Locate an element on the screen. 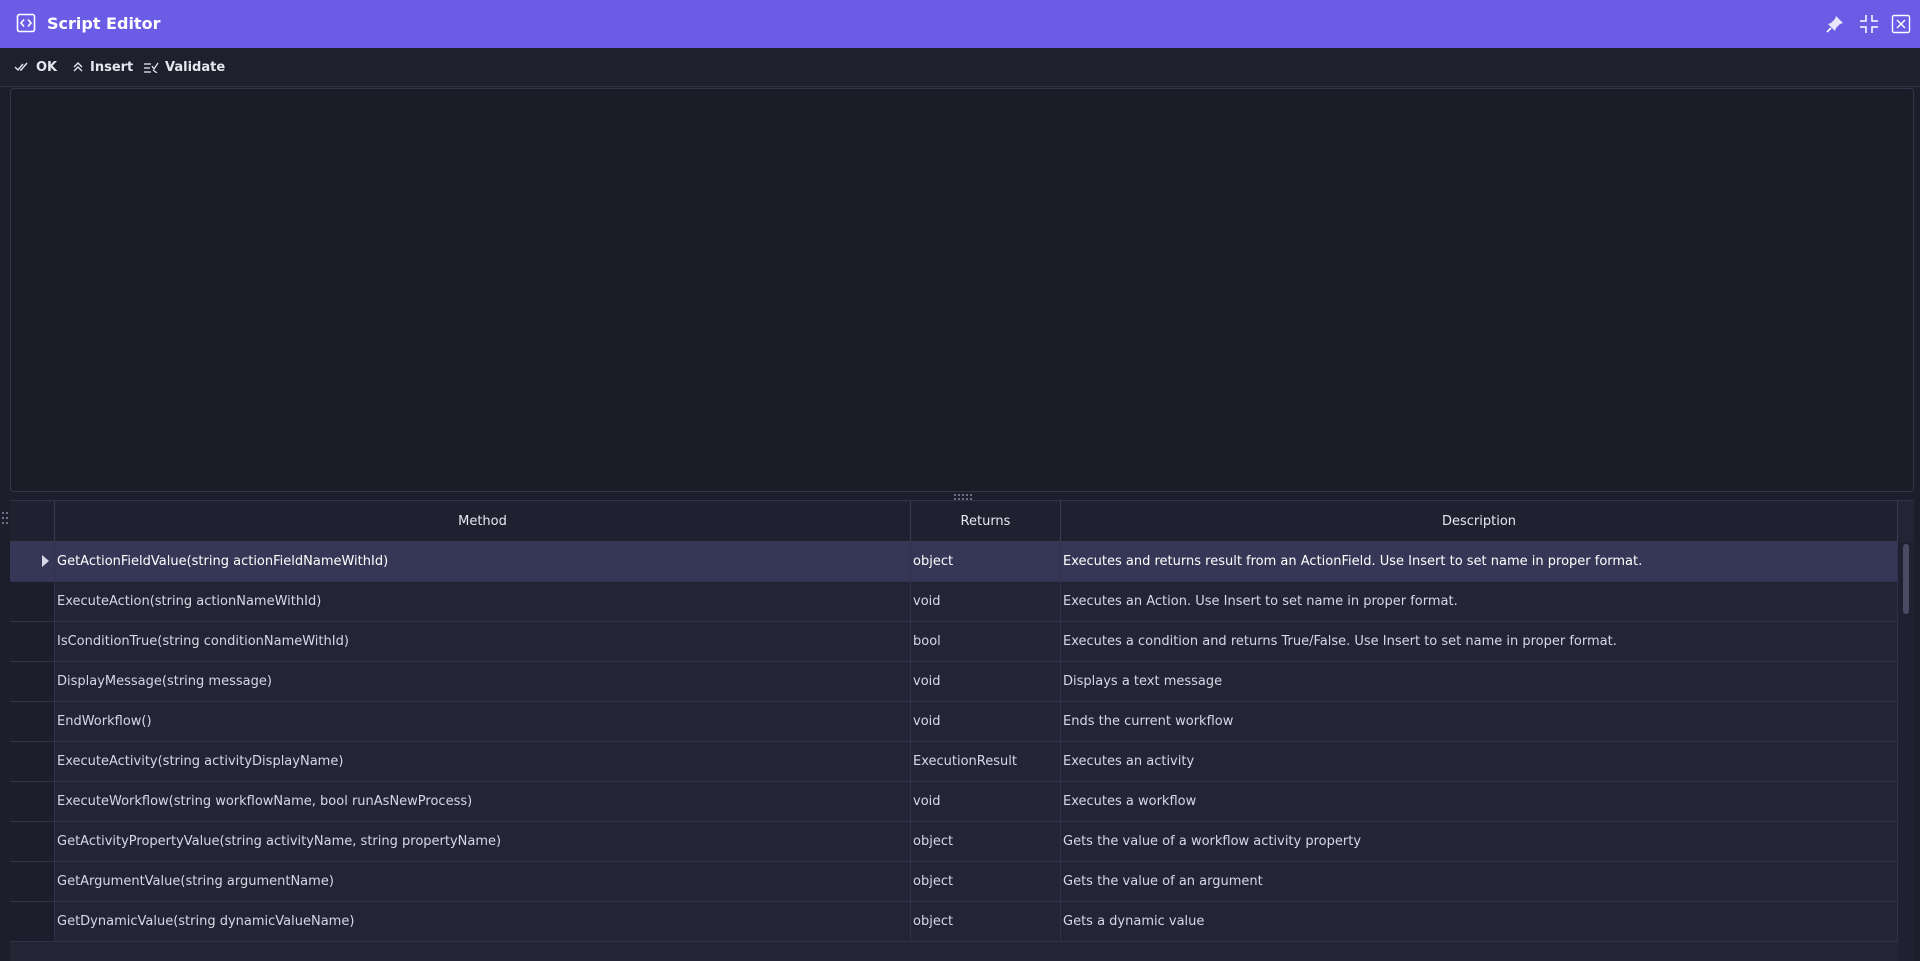  close-icon is located at coordinates (1901, 24).